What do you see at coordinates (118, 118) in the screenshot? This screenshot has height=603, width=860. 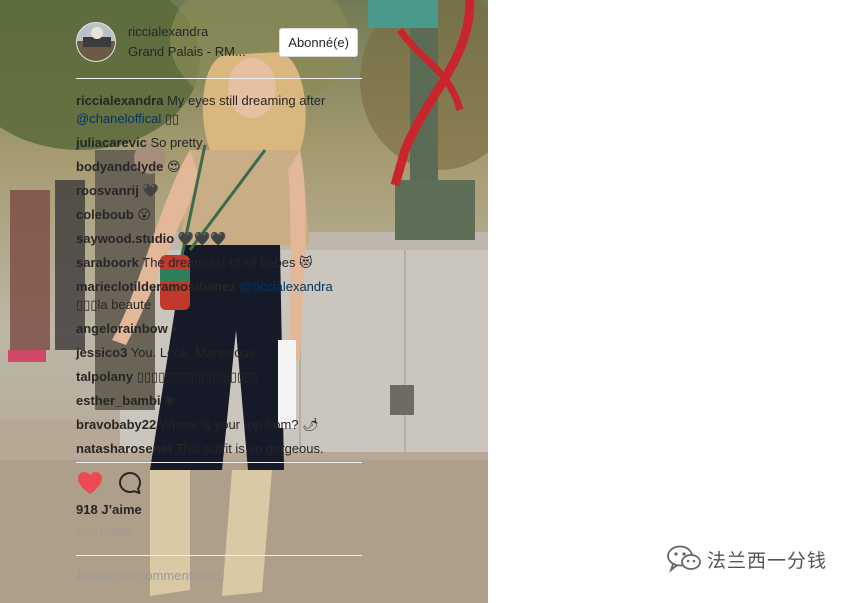 I see `comment-mention: @chaneloffical` at bounding box center [118, 118].